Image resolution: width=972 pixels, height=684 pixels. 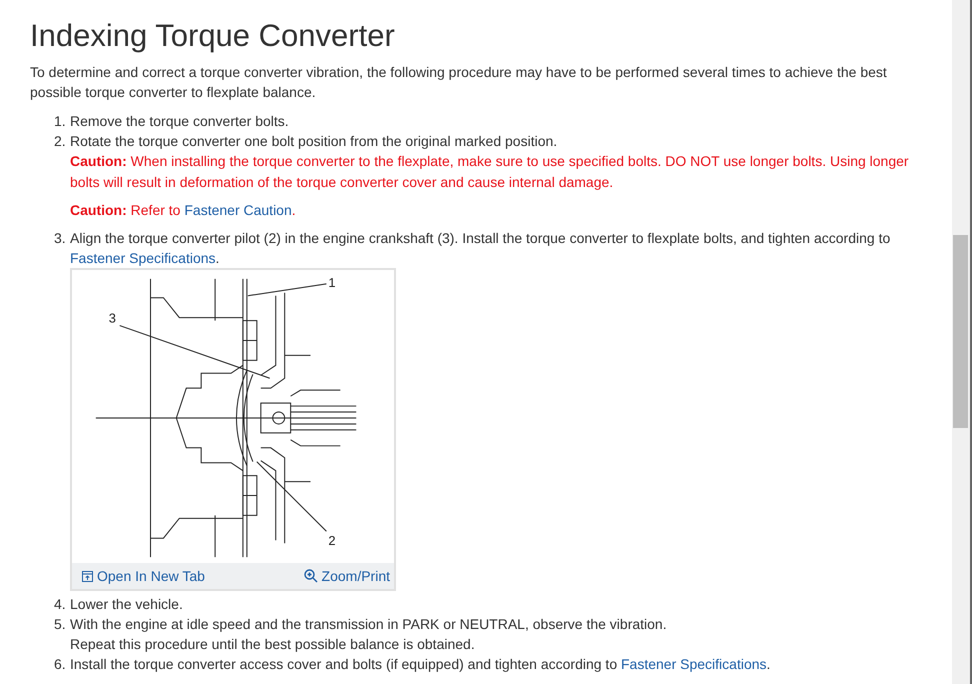 What do you see at coordinates (60, 121) in the screenshot?
I see `step-number: 1.` at bounding box center [60, 121].